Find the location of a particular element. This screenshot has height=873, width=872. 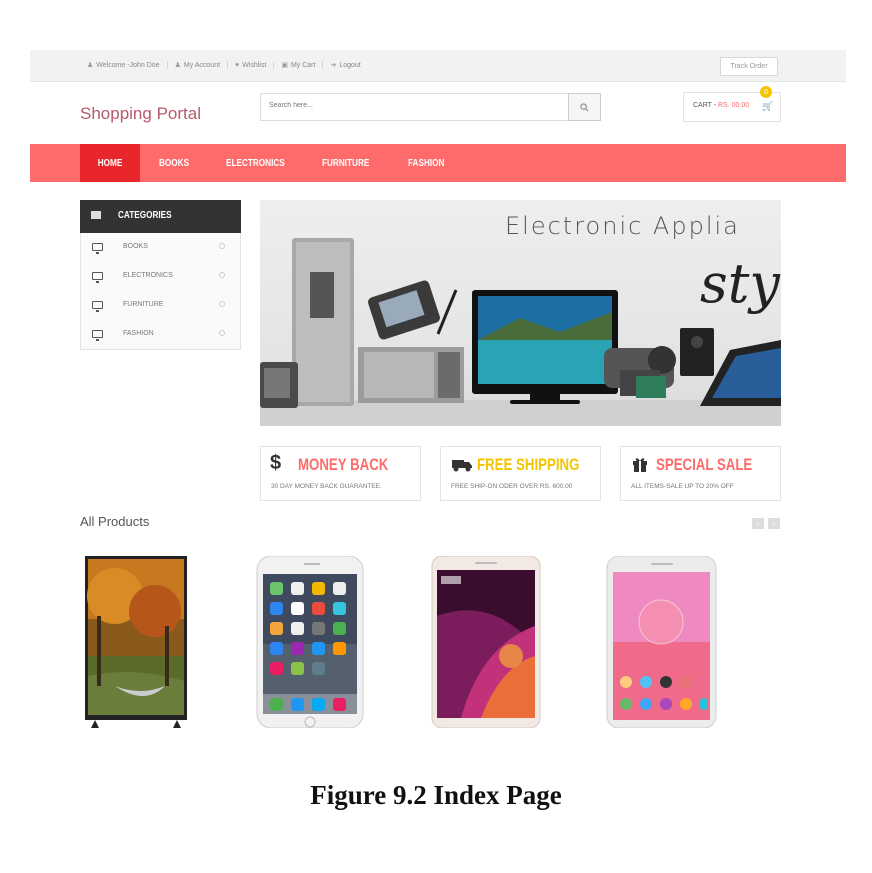

welcome-label: Welcome -John Doe is located at coordinates (128, 65).